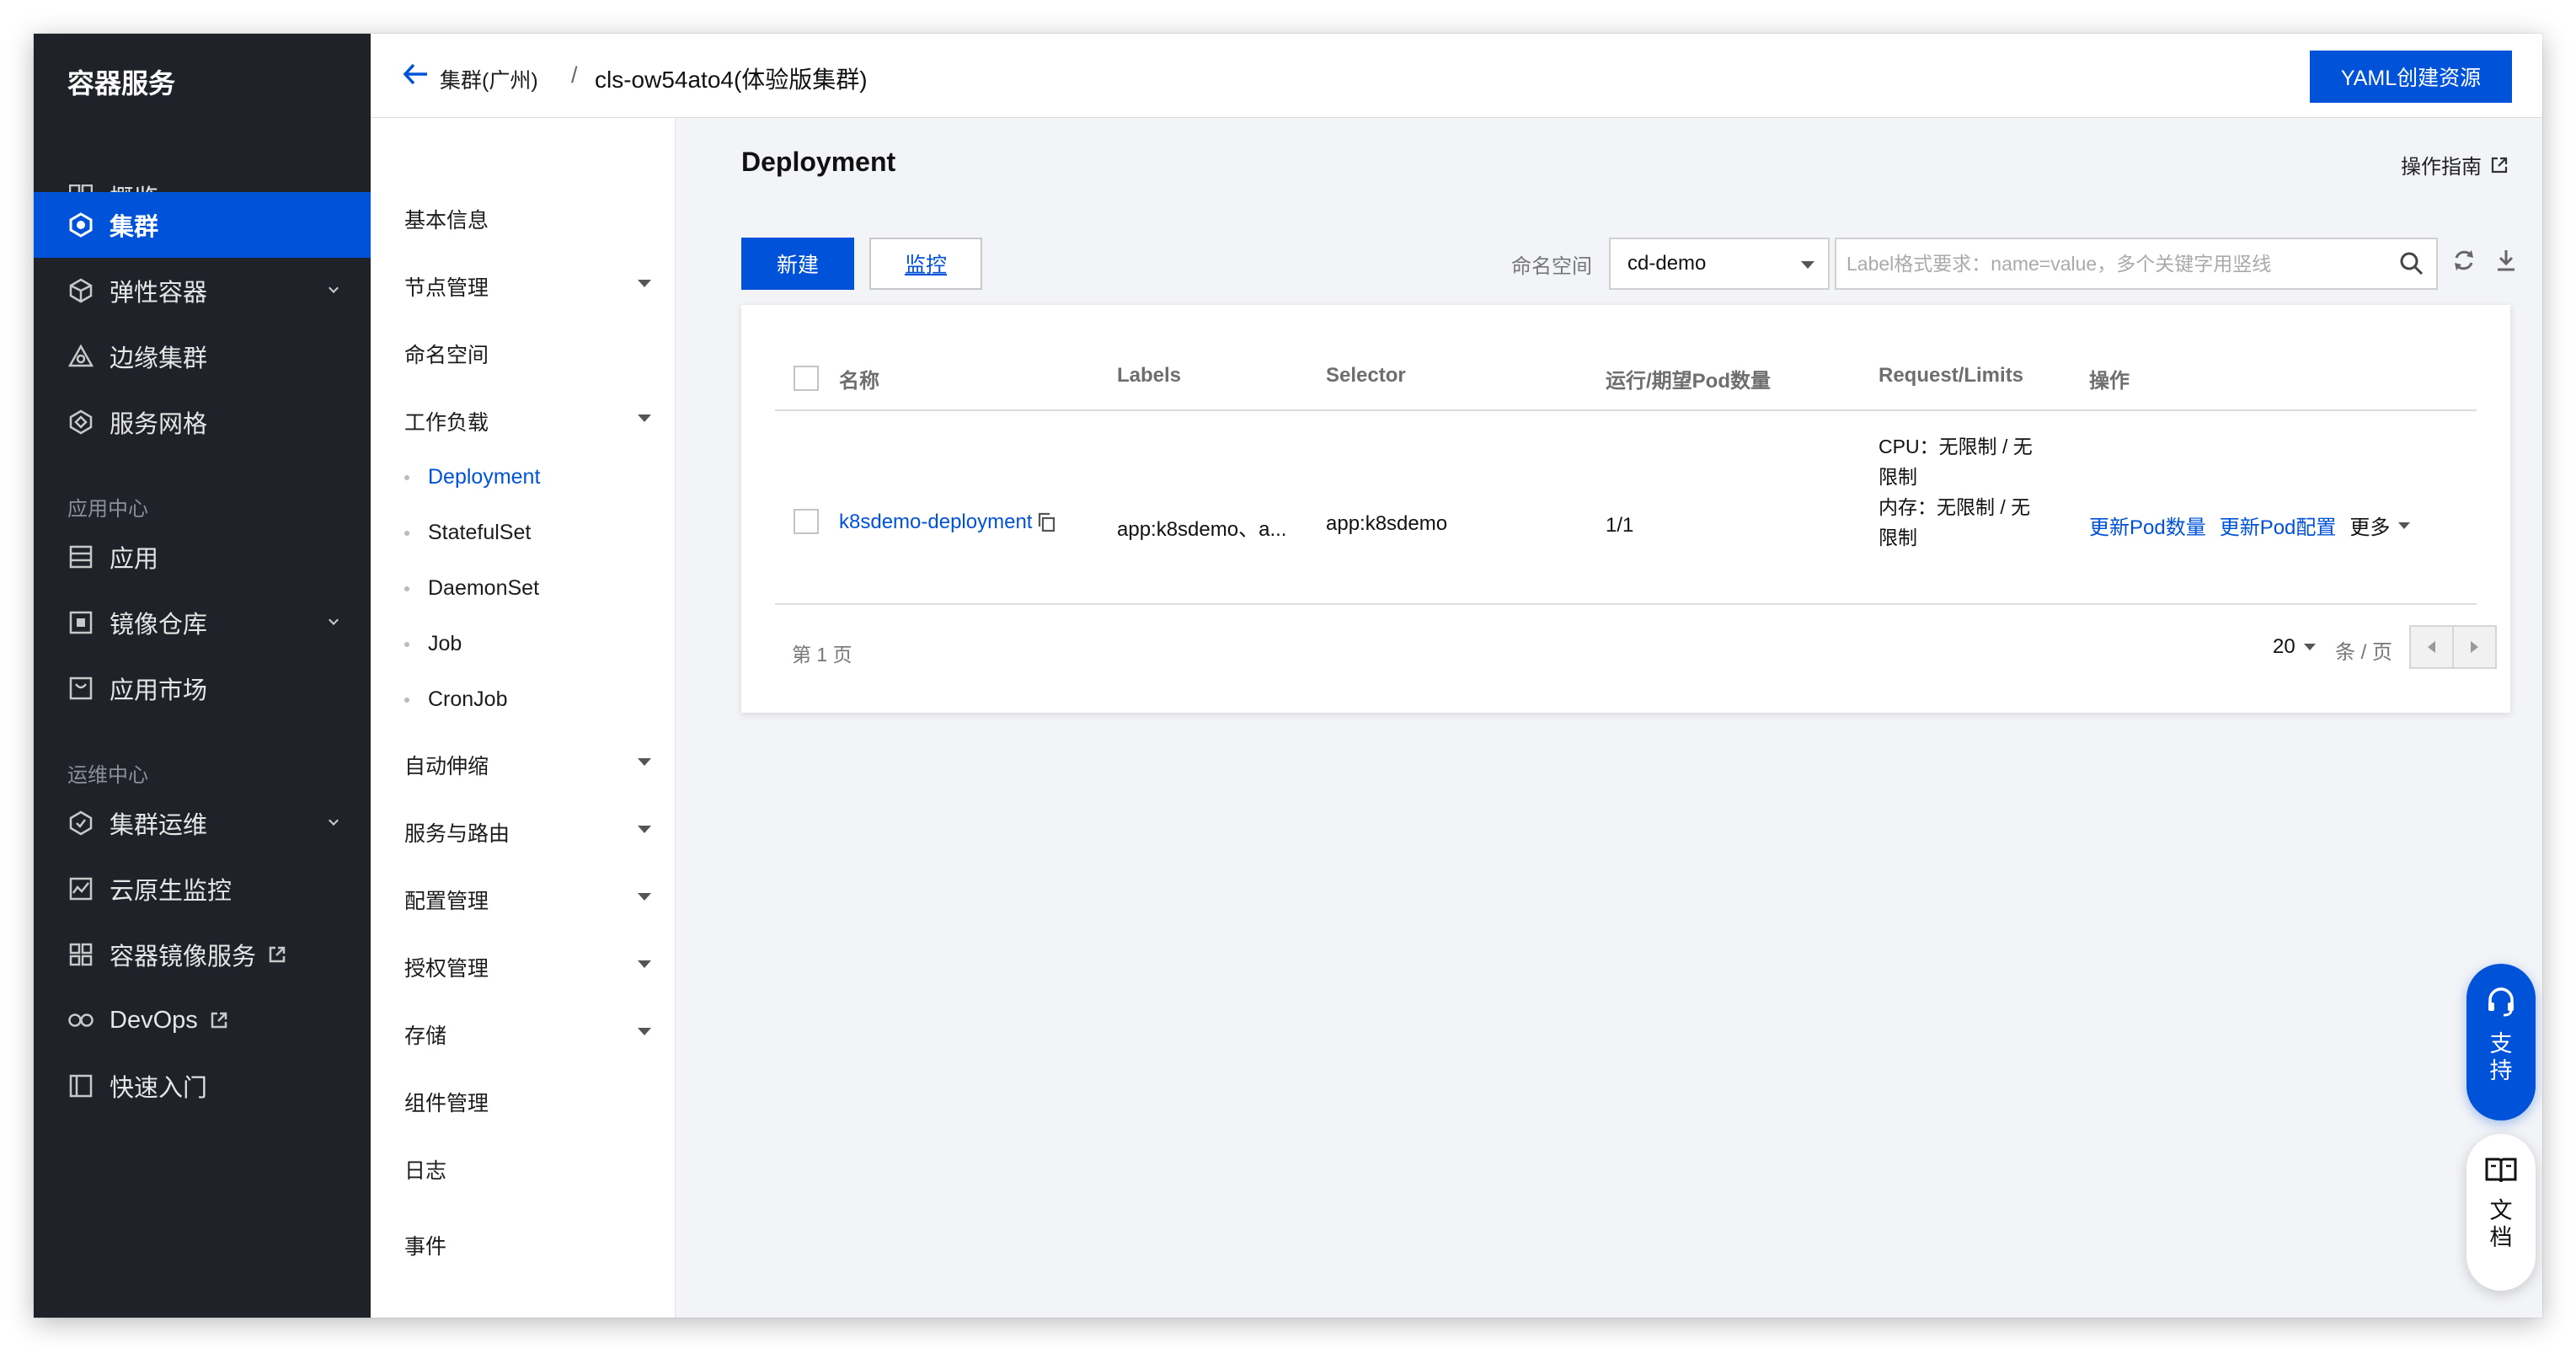 Image resolution: width=2576 pixels, height=1353 pixels. Describe the element at coordinates (159, 1088) in the screenshot. I see `nav-item-label: 快速入门` at that location.